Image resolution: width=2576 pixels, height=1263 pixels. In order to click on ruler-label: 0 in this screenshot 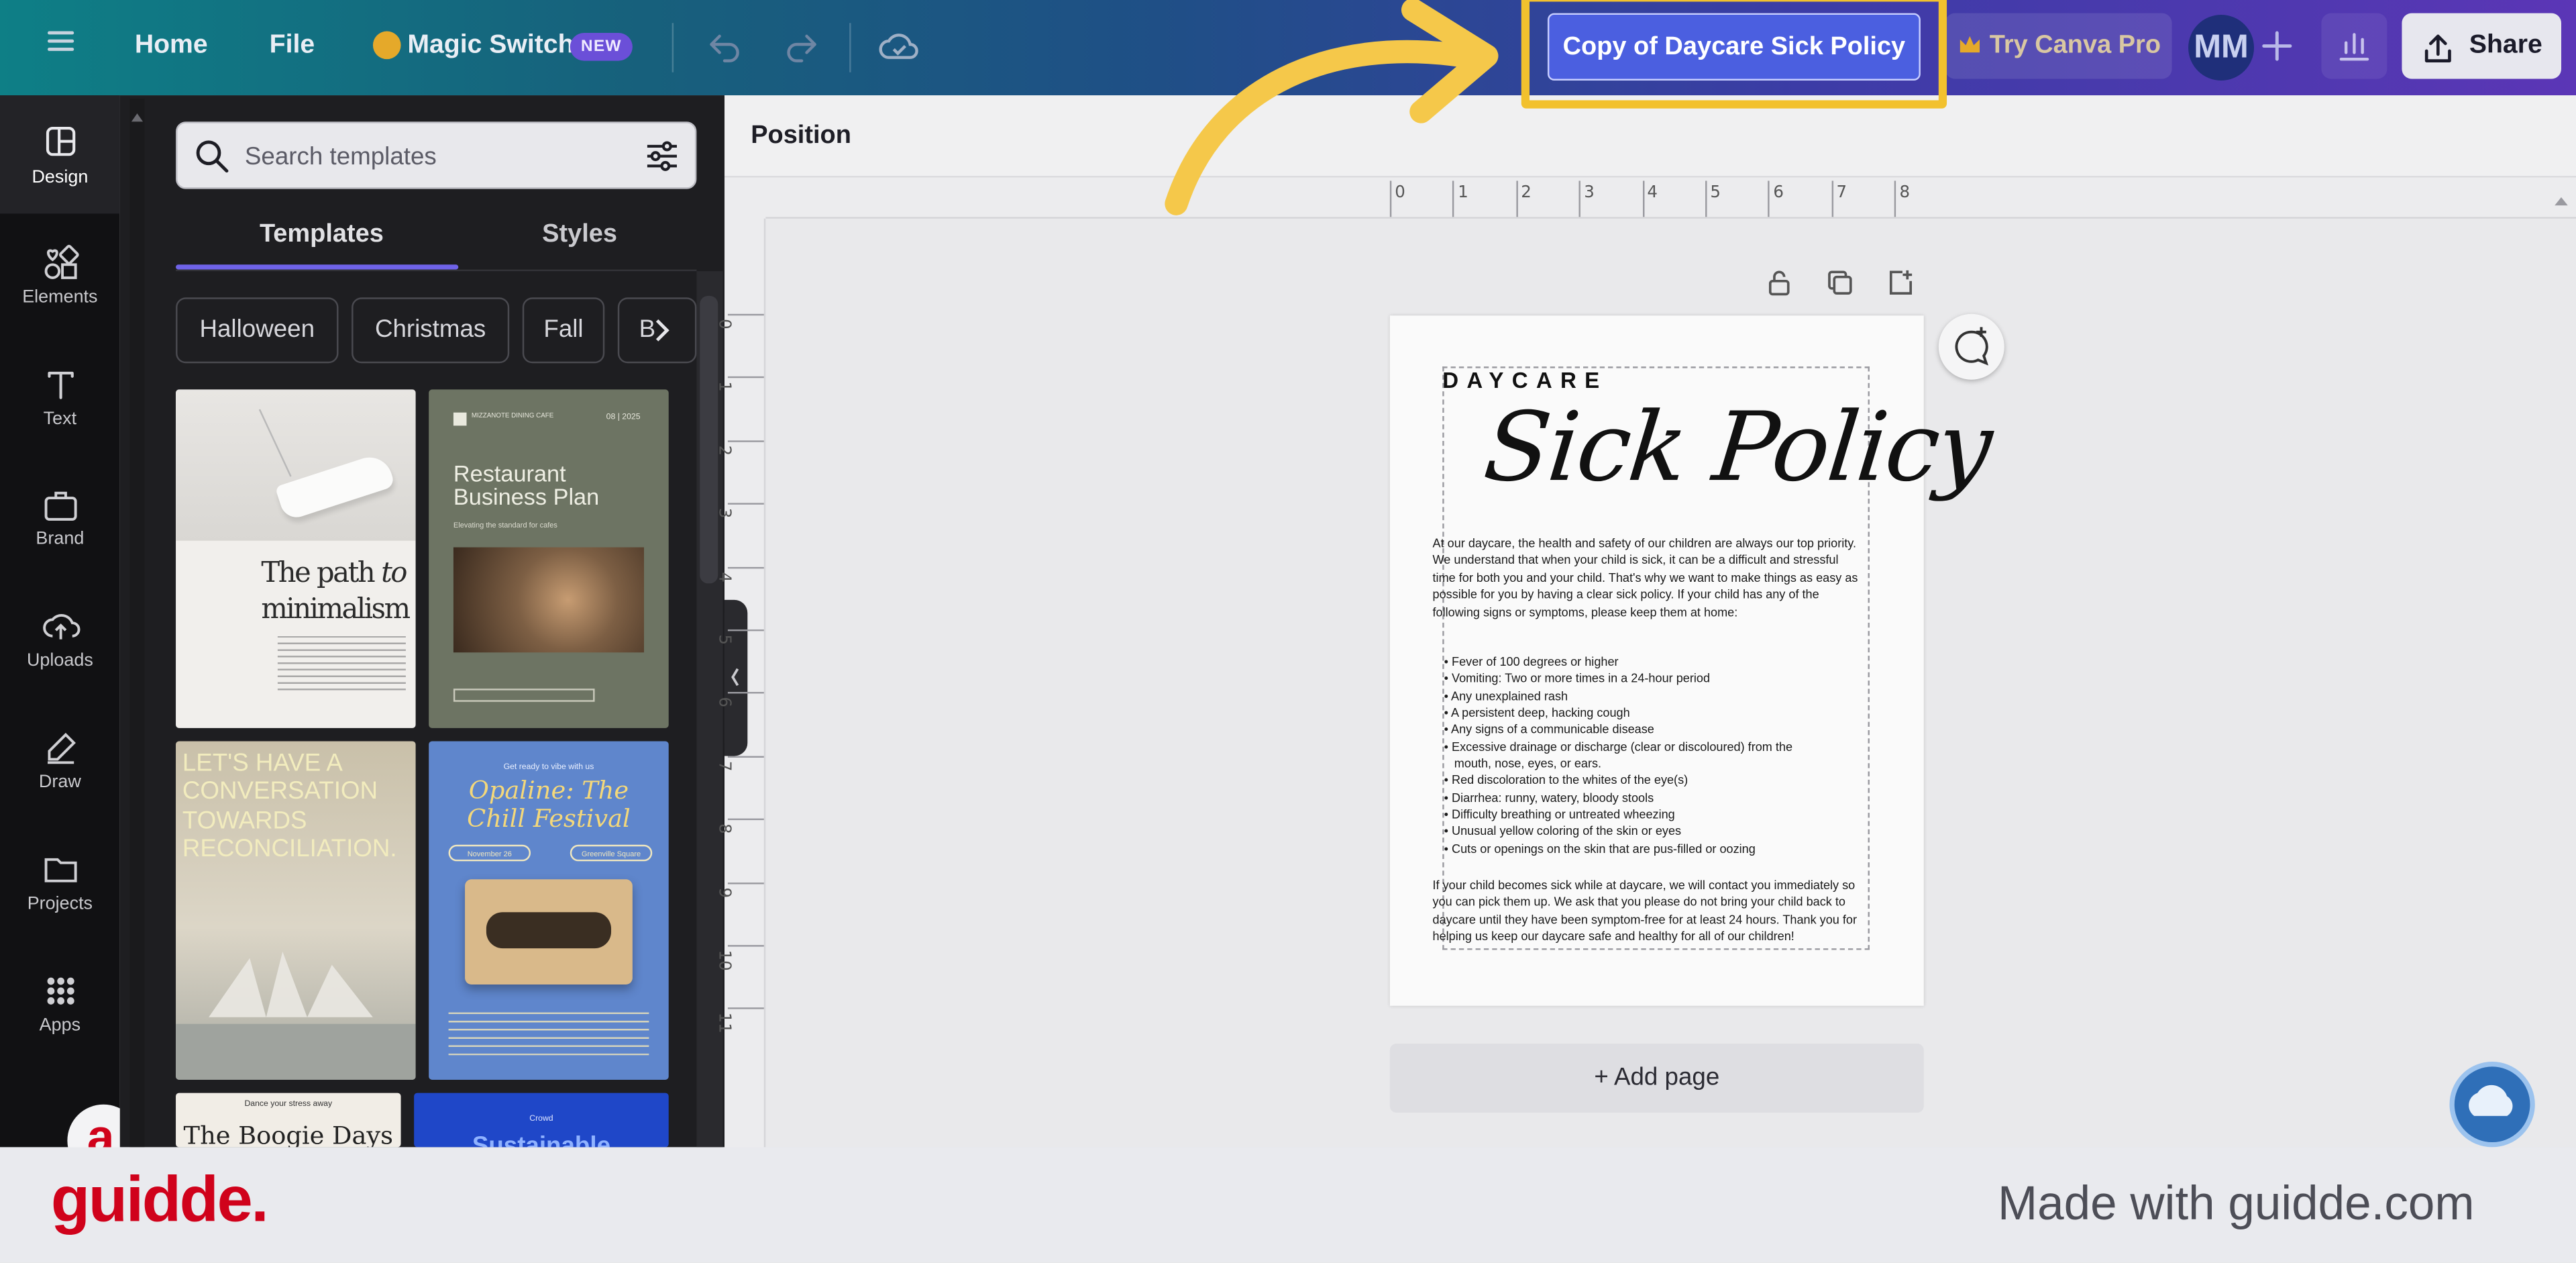, I will do `click(1400, 193)`.